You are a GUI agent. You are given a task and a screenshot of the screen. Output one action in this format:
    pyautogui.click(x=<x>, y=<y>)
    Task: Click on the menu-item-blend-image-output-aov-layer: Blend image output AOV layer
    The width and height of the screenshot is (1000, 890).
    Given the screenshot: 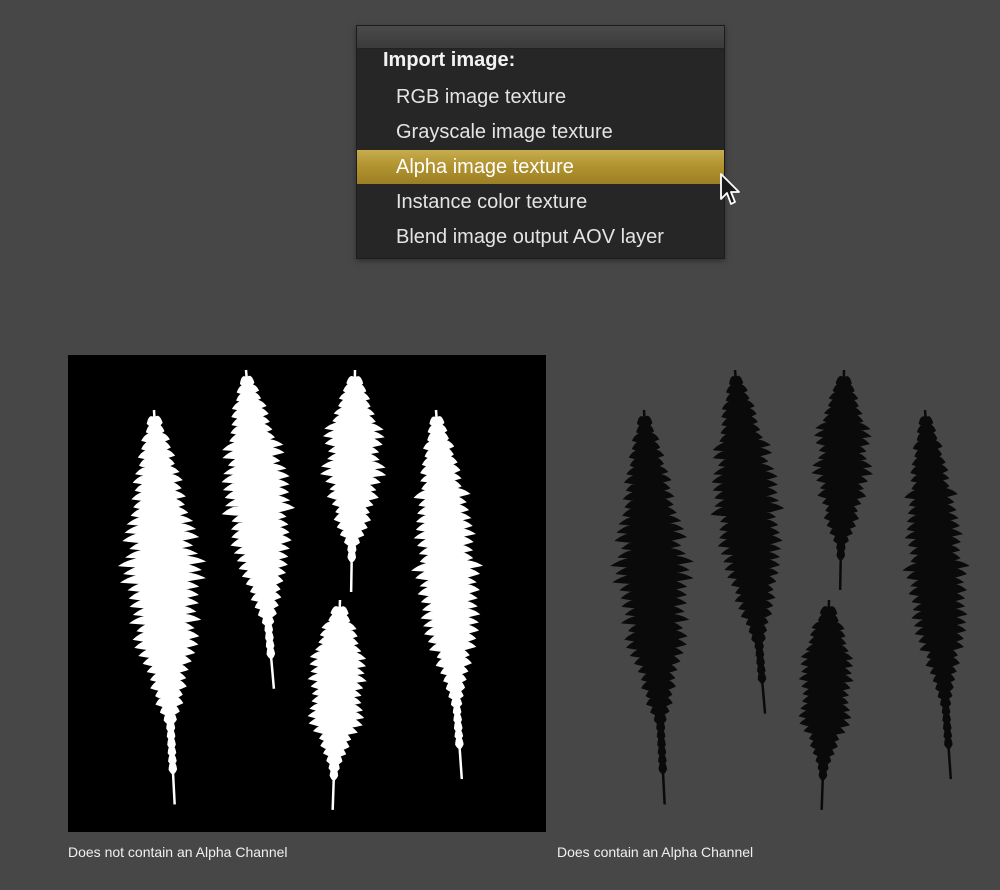 What is the action you would take?
    pyautogui.click(x=540, y=237)
    